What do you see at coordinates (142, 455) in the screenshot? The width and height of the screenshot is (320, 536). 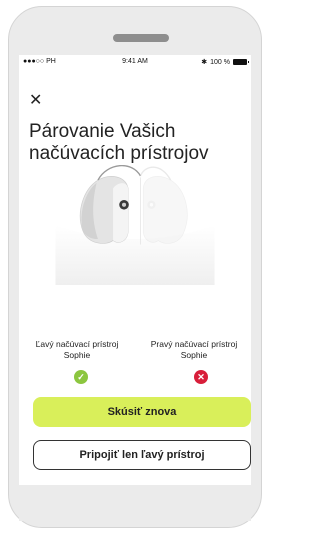 I see `connect-left-only-button: Pripojiť len ľavý prístroj` at bounding box center [142, 455].